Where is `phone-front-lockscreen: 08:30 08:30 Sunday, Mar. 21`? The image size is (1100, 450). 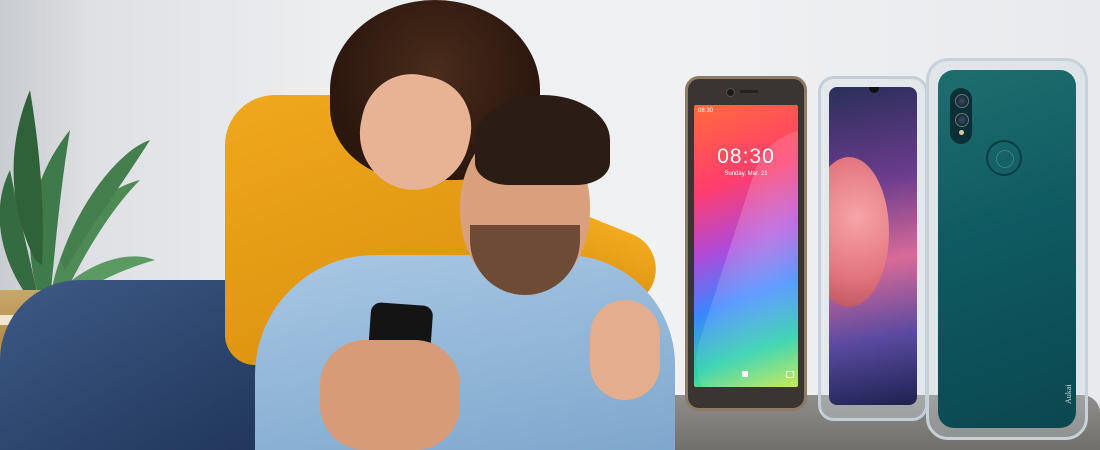 phone-front-lockscreen: 08:30 08:30 Sunday, Mar. 21 is located at coordinates (746, 243).